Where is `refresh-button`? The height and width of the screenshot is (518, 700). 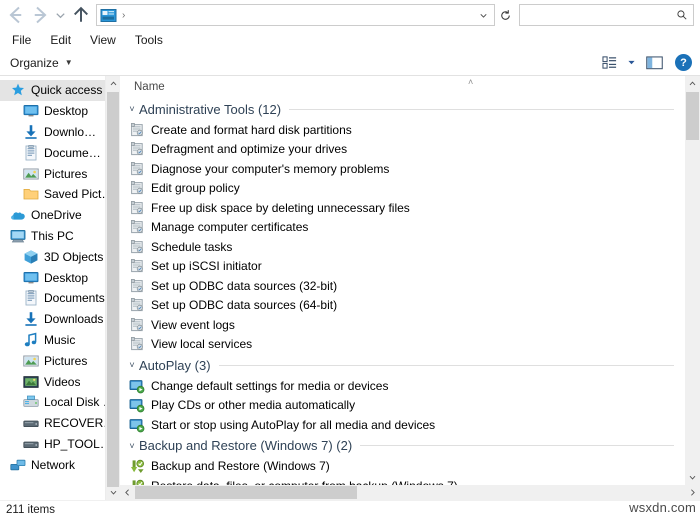
refresh-button is located at coordinates (505, 15).